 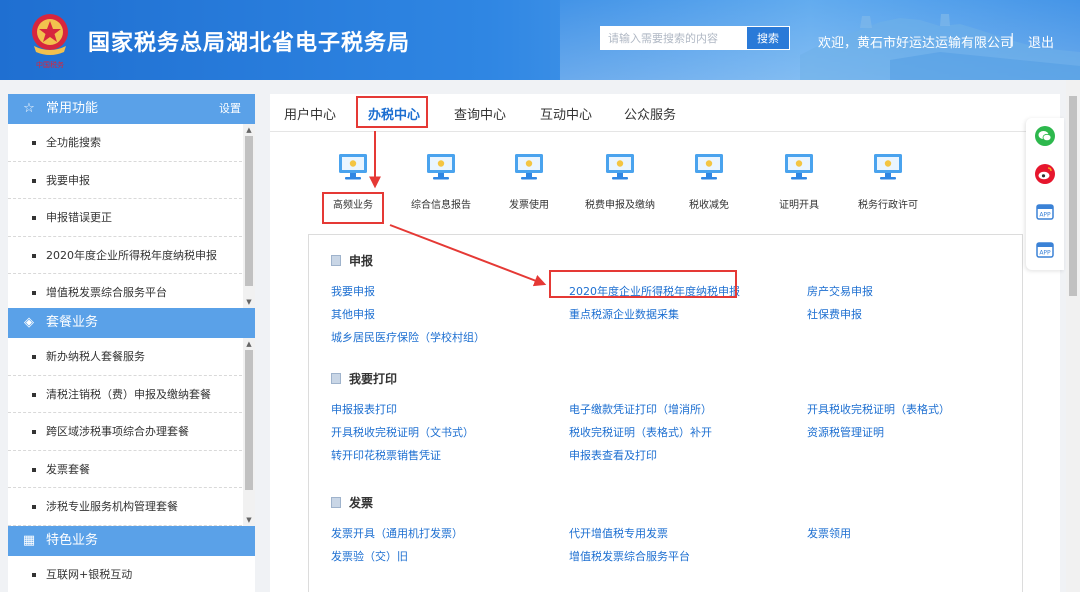 What do you see at coordinates (29, 540) in the screenshot?
I see `grid-icon: ▦` at bounding box center [29, 540].